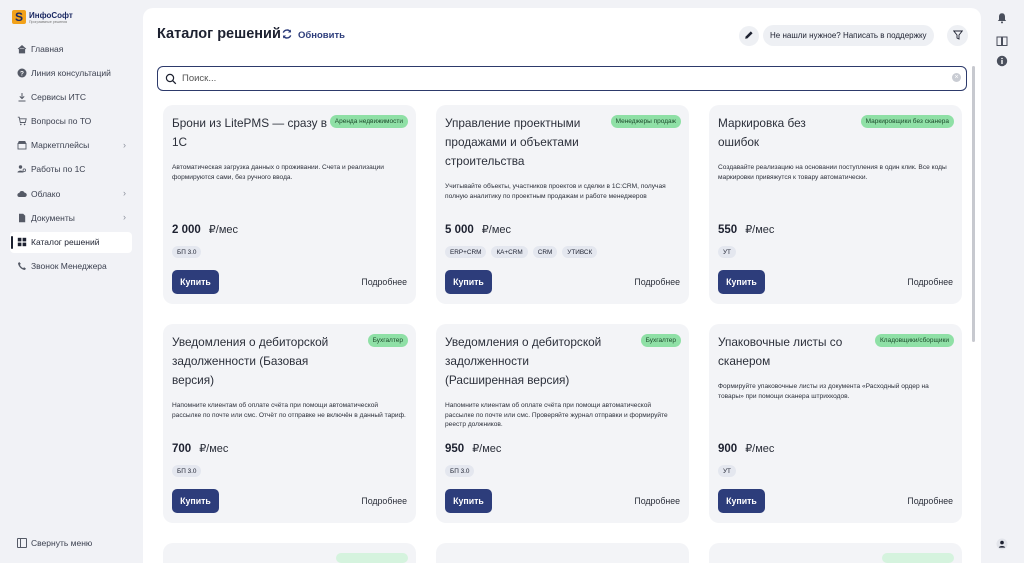 The image size is (1024, 563). I want to click on download-icon, so click(22, 97).